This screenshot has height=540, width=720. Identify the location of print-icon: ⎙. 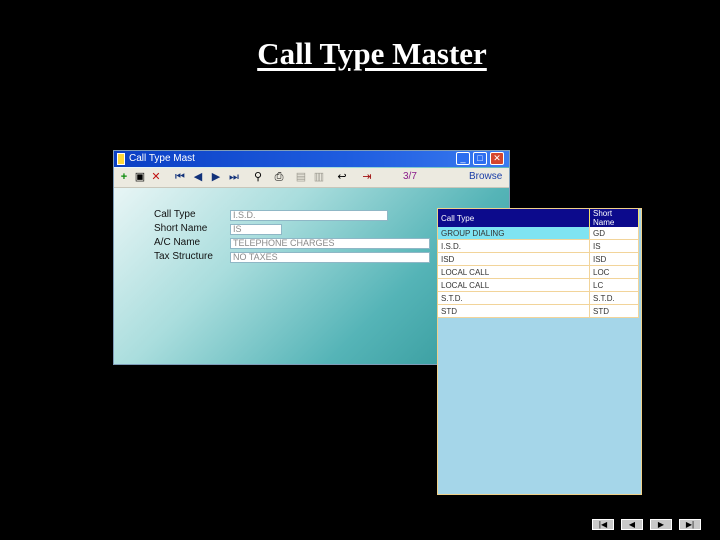
(279, 177).